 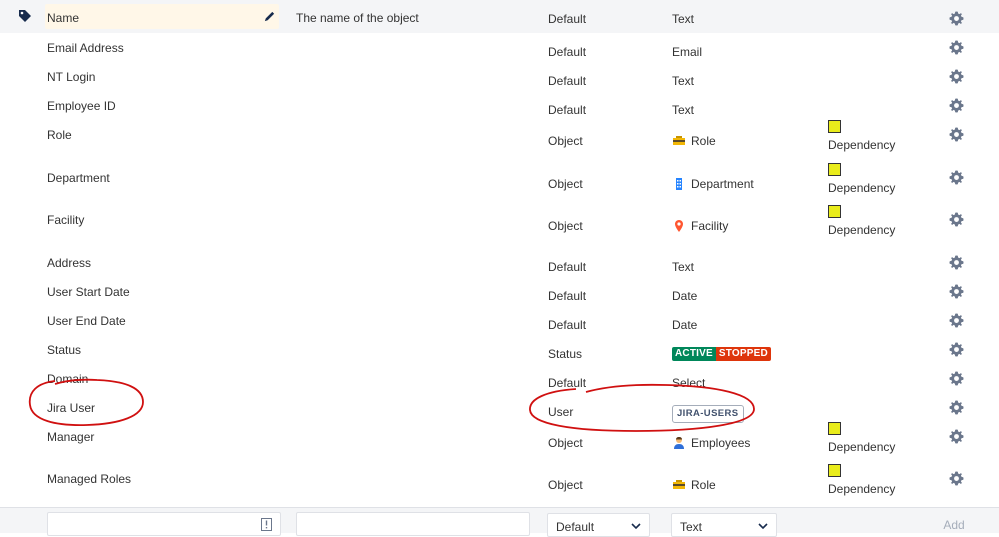 What do you see at coordinates (164, 524) in the screenshot?
I see `new-attribute-name-input` at bounding box center [164, 524].